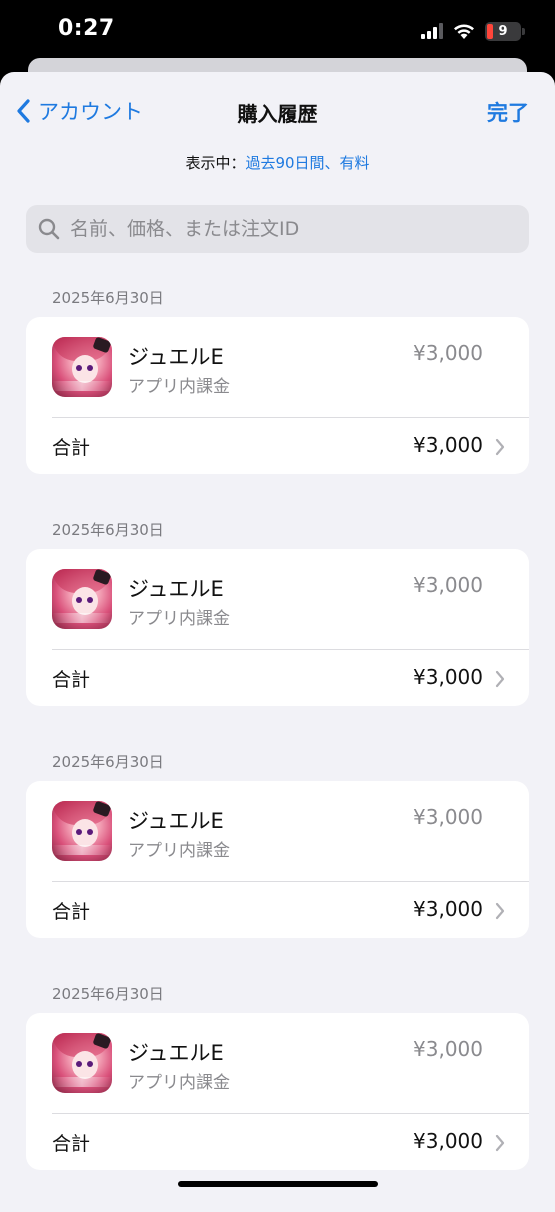 This screenshot has width=555, height=1212. I want to click on status-icons: 9, so click(473, 31).